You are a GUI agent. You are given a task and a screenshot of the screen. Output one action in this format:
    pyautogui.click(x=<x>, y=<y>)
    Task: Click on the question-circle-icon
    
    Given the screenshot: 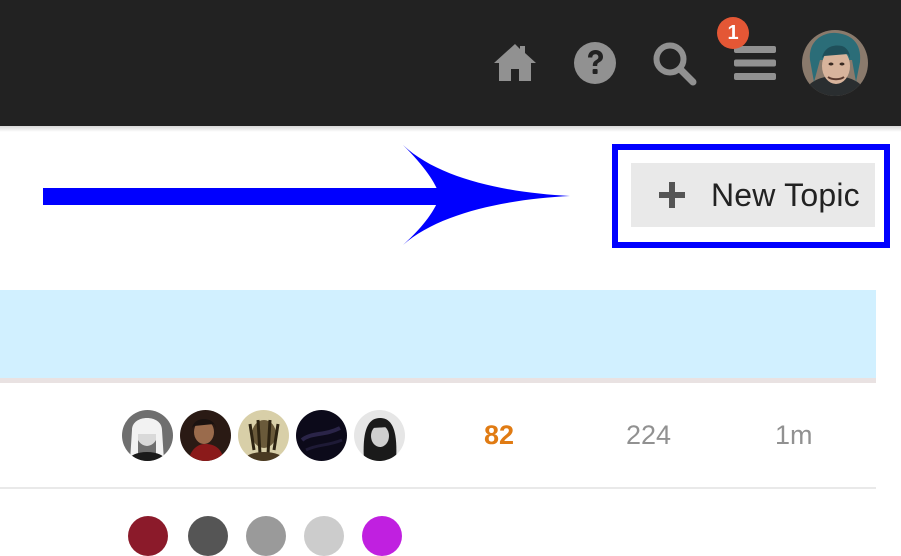 What is the action you would take?
    pyautogui.click(x=595, y=63)
    